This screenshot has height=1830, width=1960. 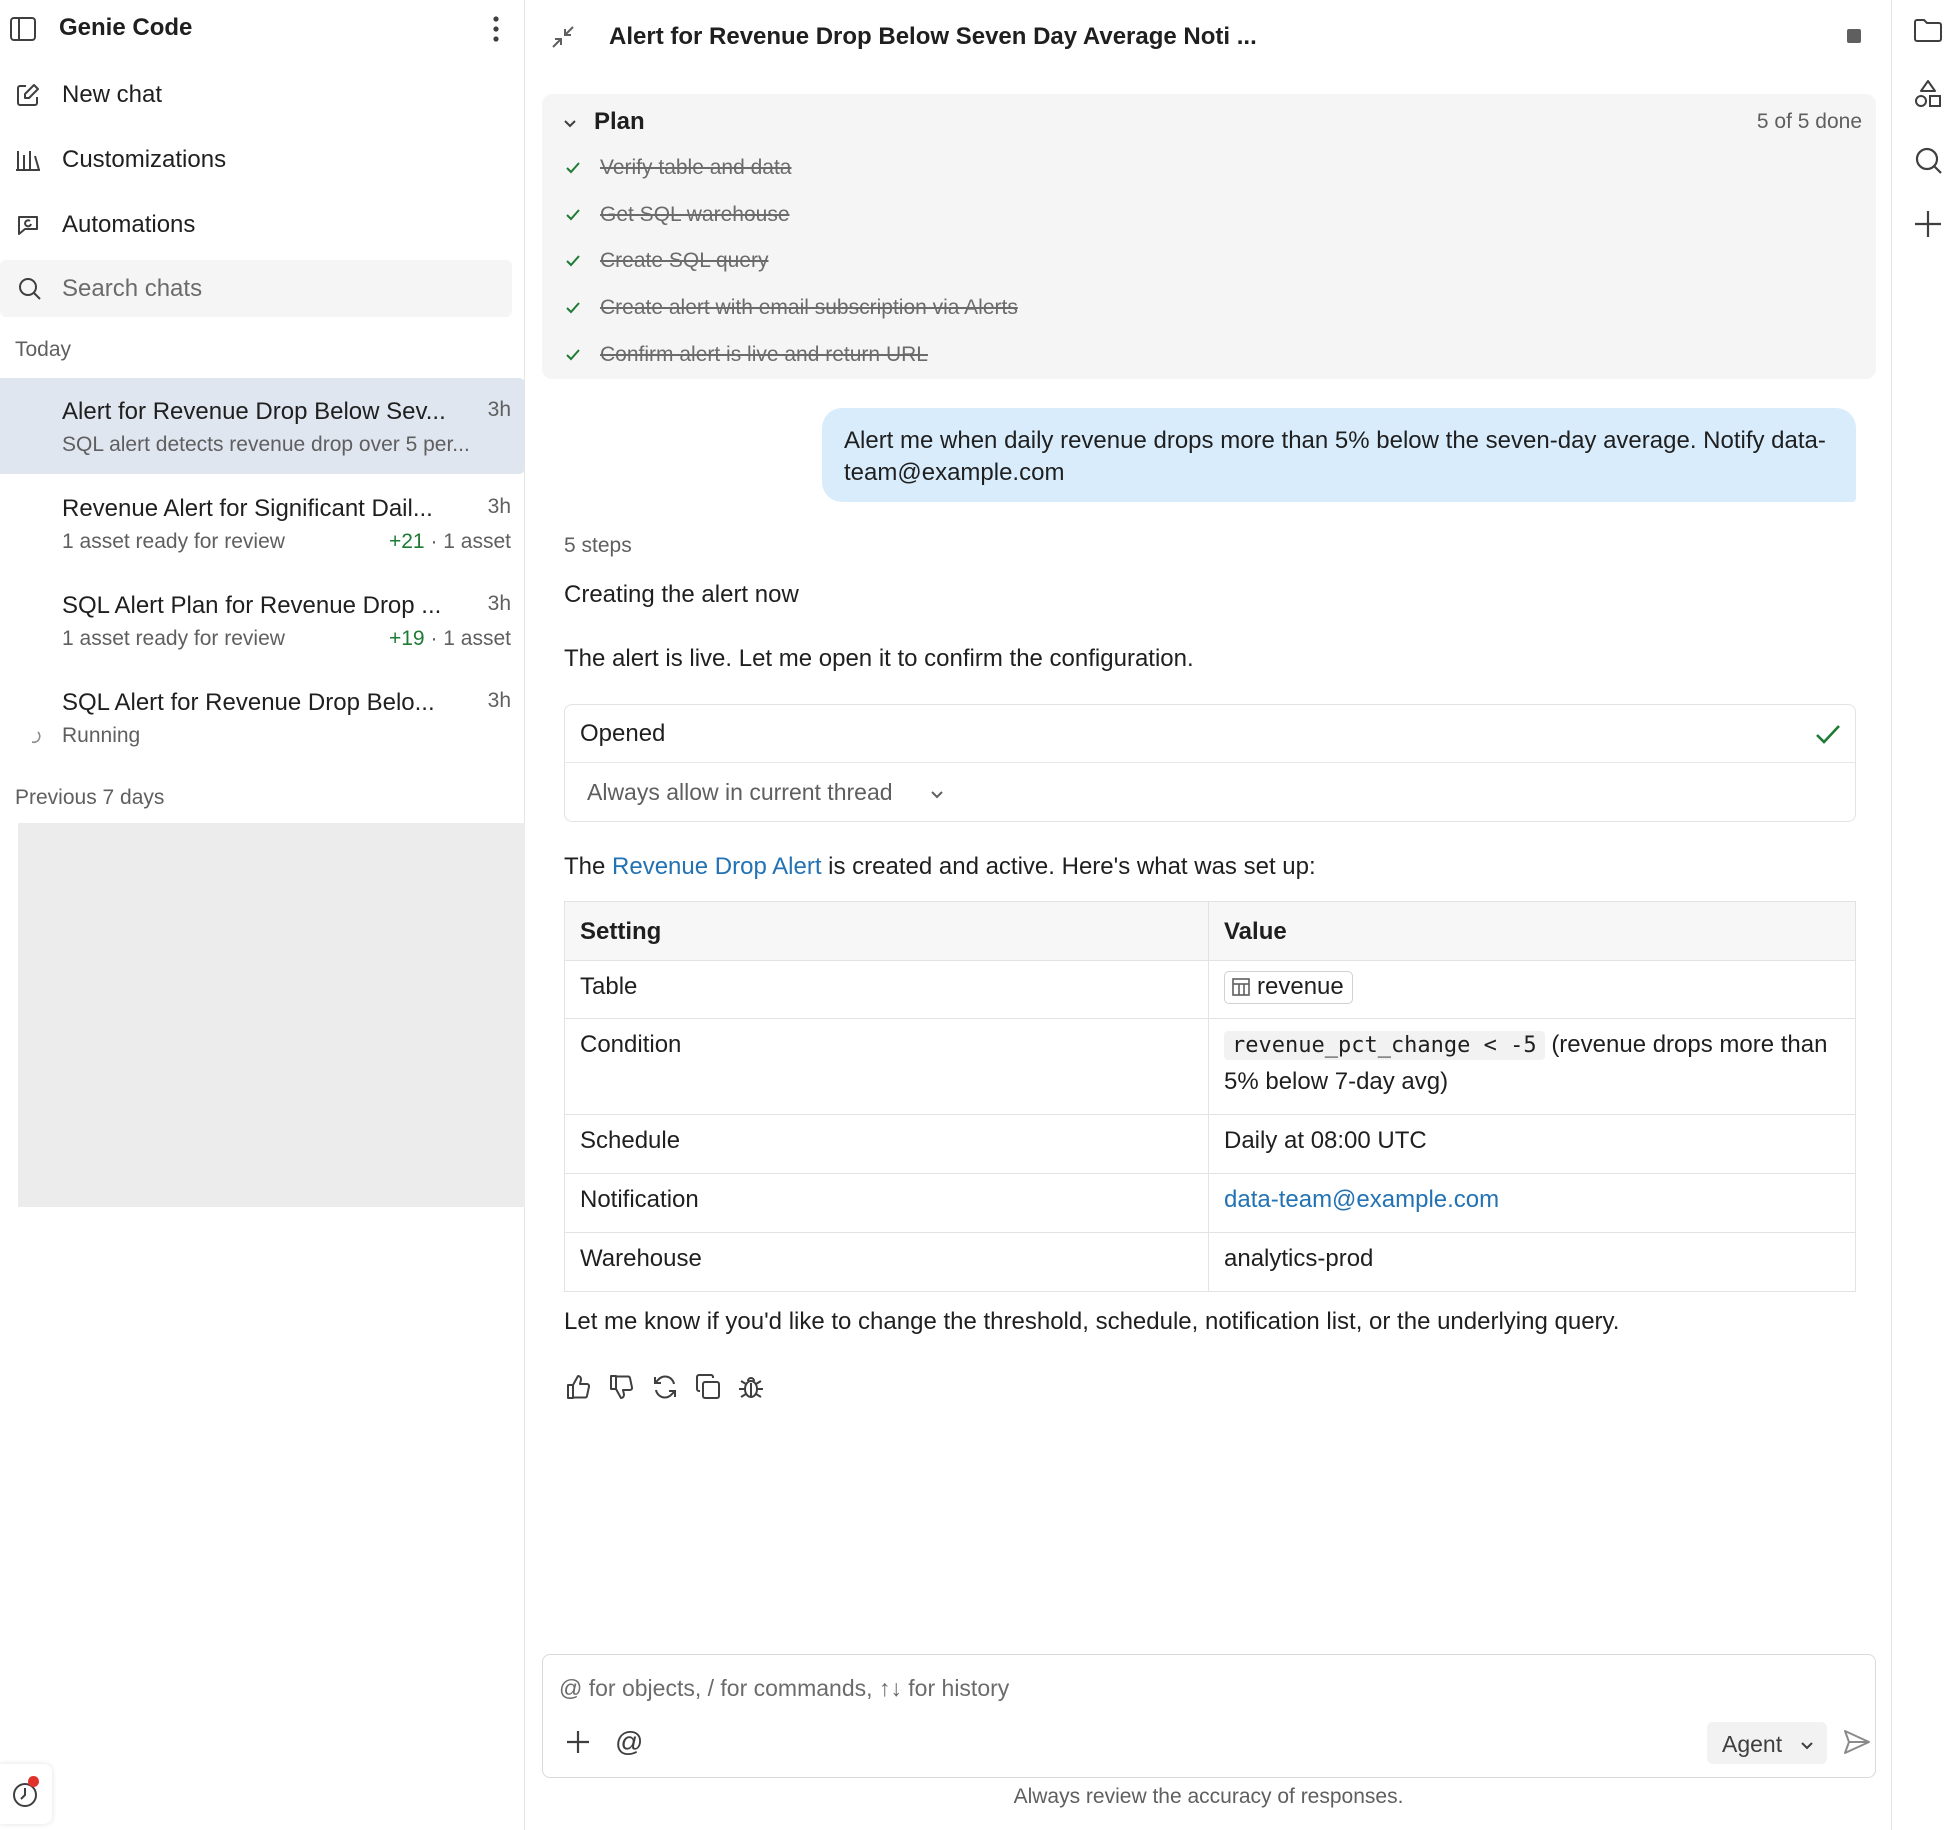 I want to click on shapes-icon, so click(x=1928, y=94).